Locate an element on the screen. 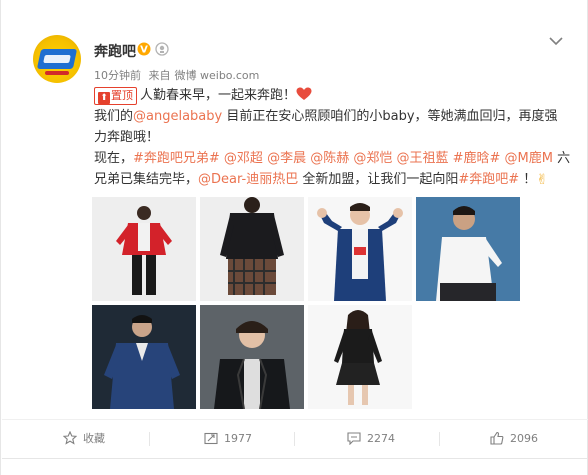  comment-count: 2274 is located at coordinates (381, 438).